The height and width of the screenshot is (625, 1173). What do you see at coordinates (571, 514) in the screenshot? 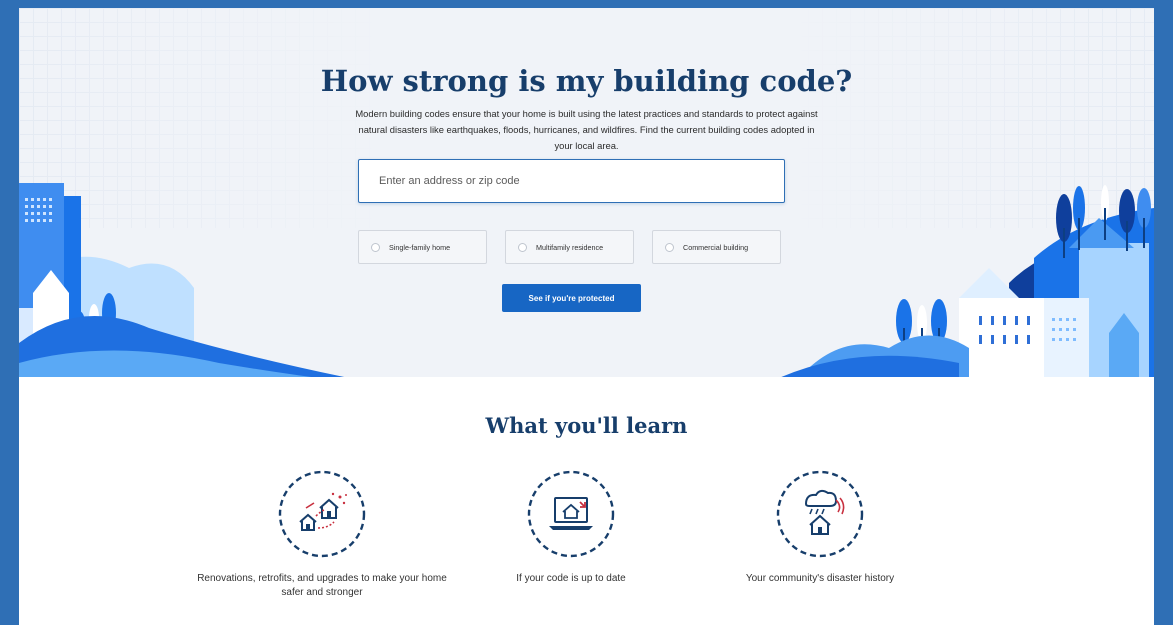
I see `laptop-home-icon` at bounding box center [571, 514].